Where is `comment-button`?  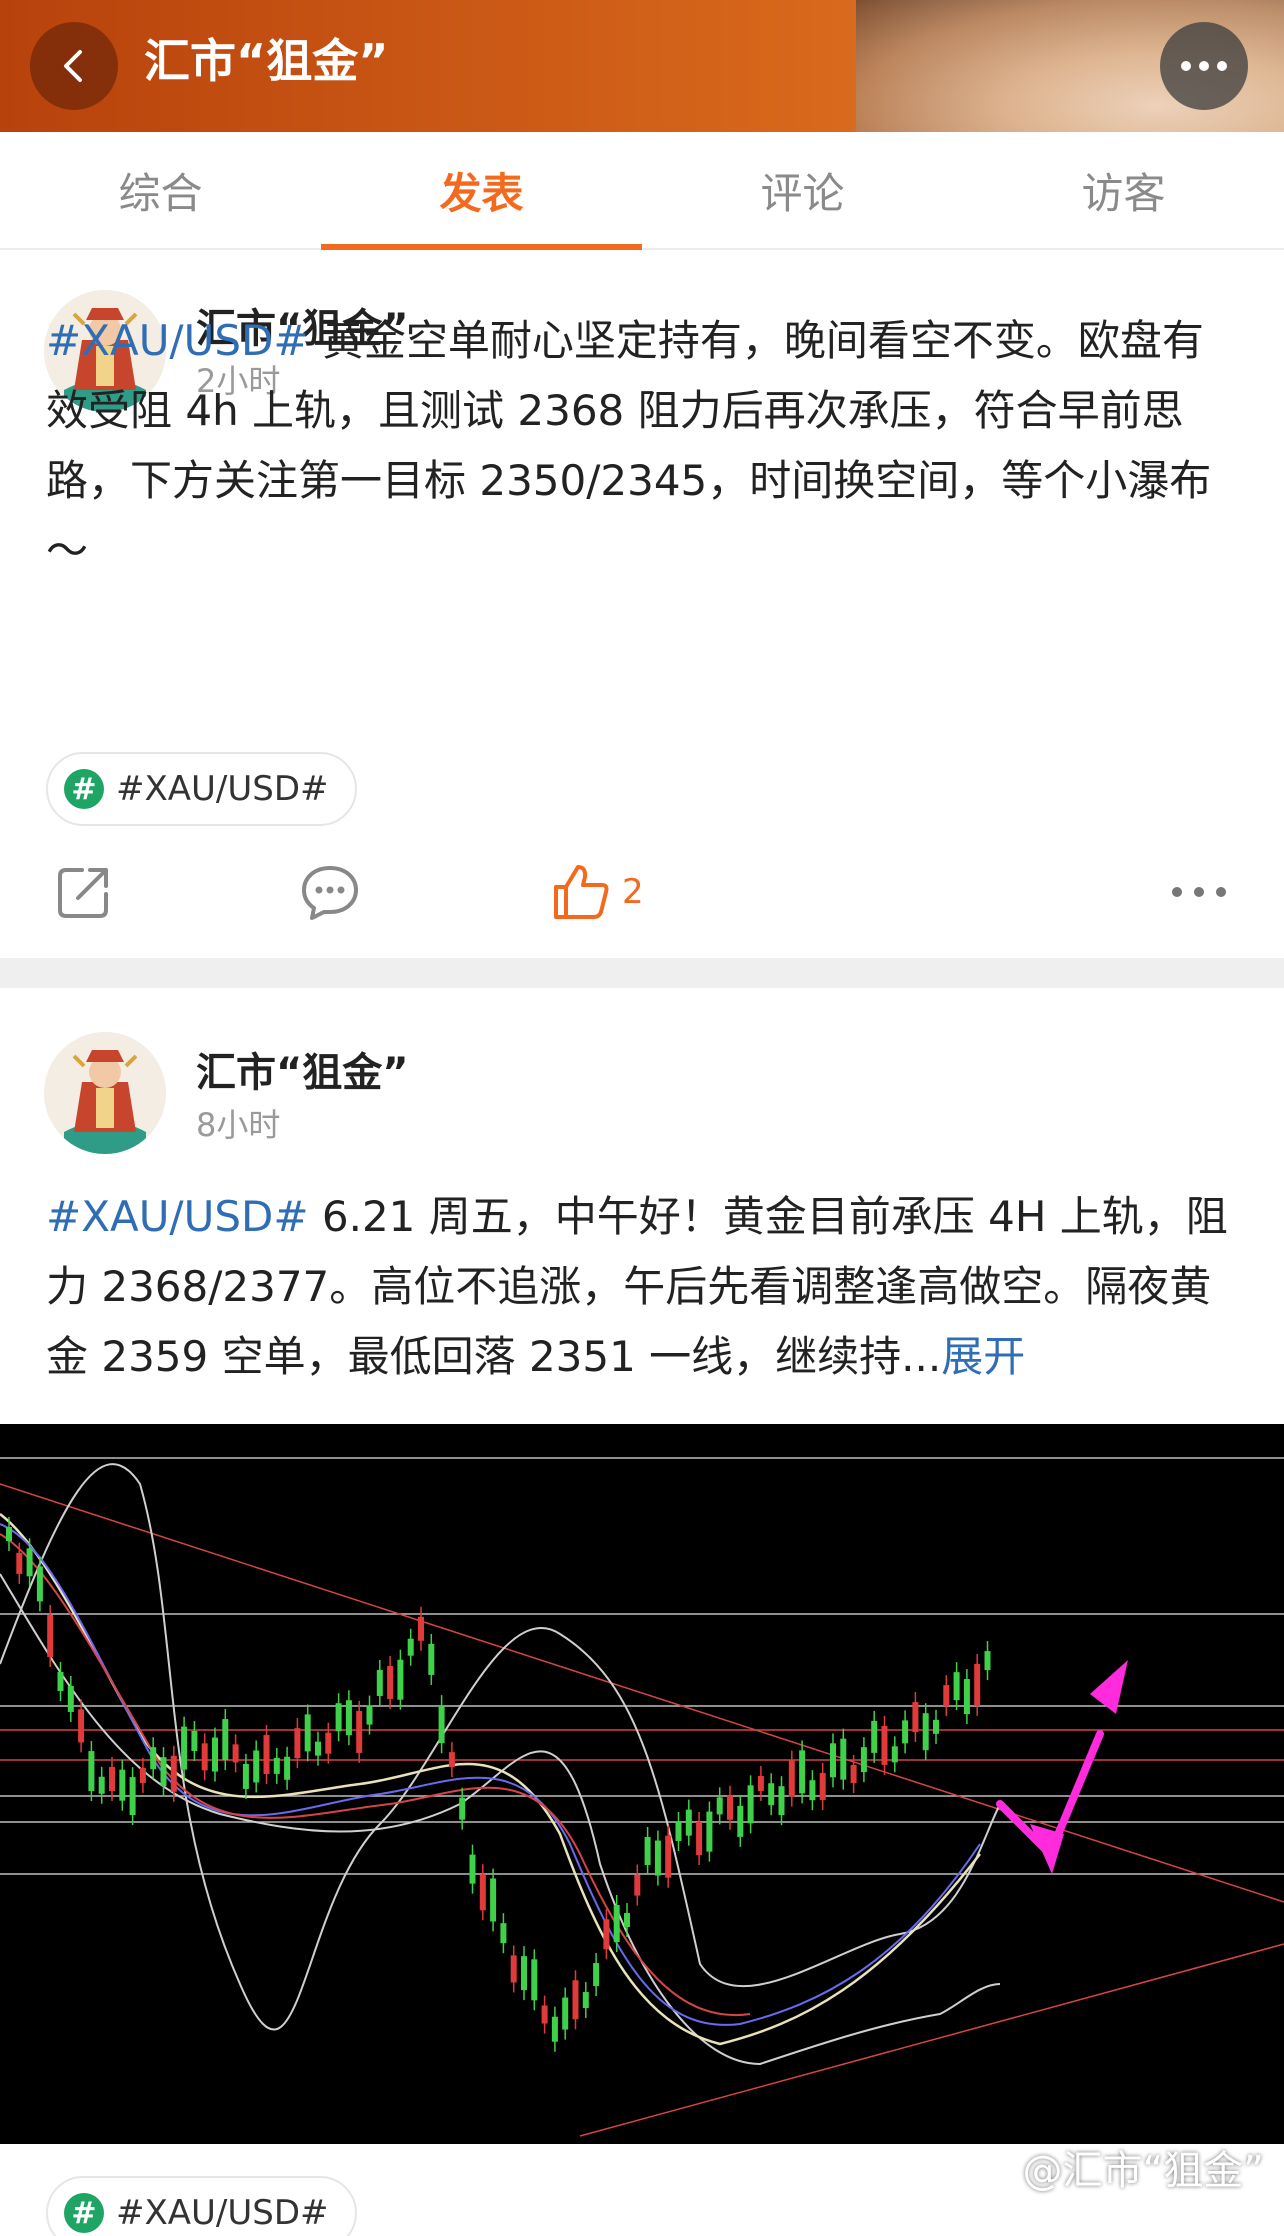
comment-button is located at coordinates (330, 892).